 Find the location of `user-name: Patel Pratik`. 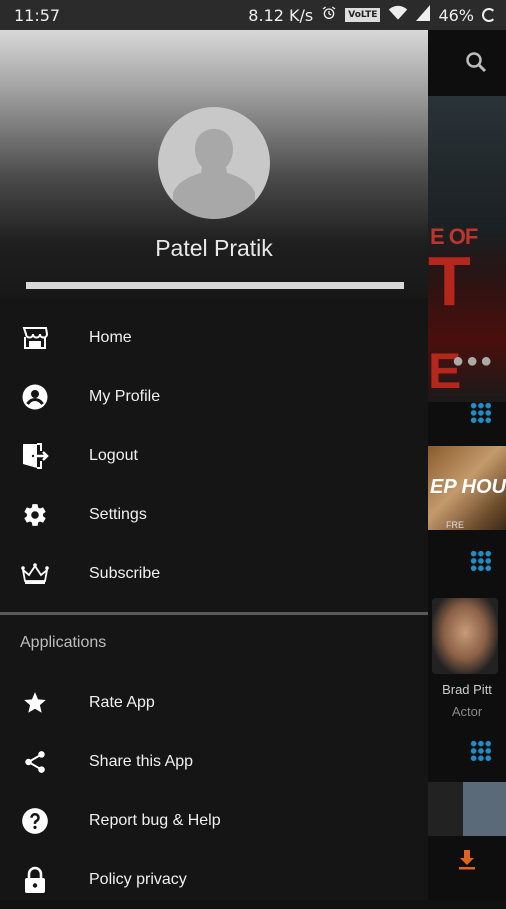

user-name: Patel Pratik is located at coordinates (214, 248).